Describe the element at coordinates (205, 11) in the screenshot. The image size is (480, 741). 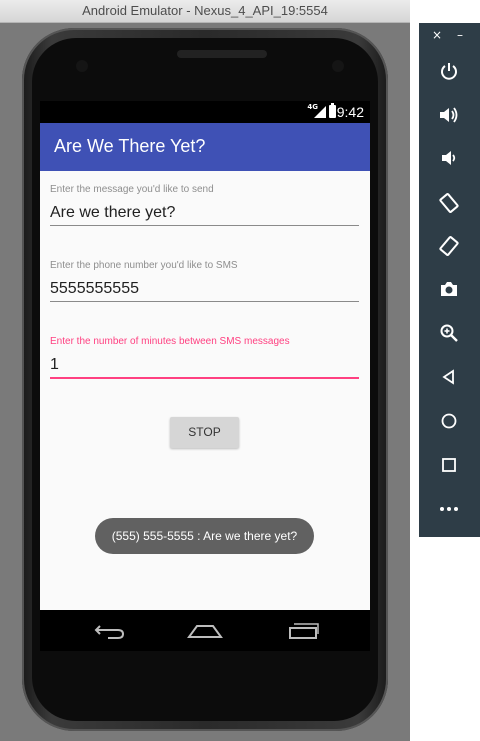
I see `window-title: Android Emulator - Nexus_4_API_19:5554` at that location.